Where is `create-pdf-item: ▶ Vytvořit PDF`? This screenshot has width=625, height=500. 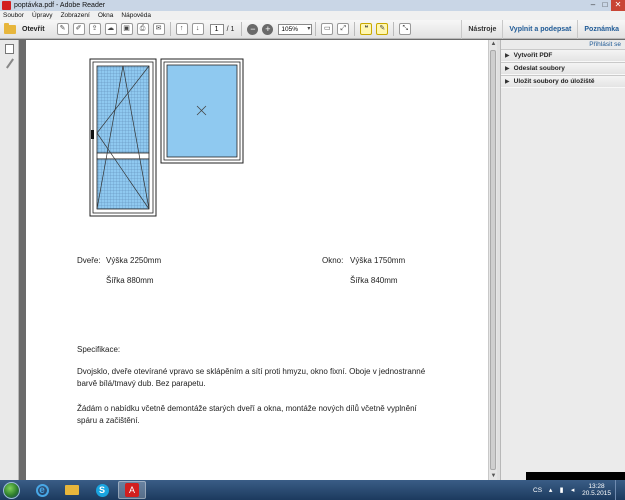 create-pdf-item: ▶ Vytvořit PDF is located at coordinates (563, 55).